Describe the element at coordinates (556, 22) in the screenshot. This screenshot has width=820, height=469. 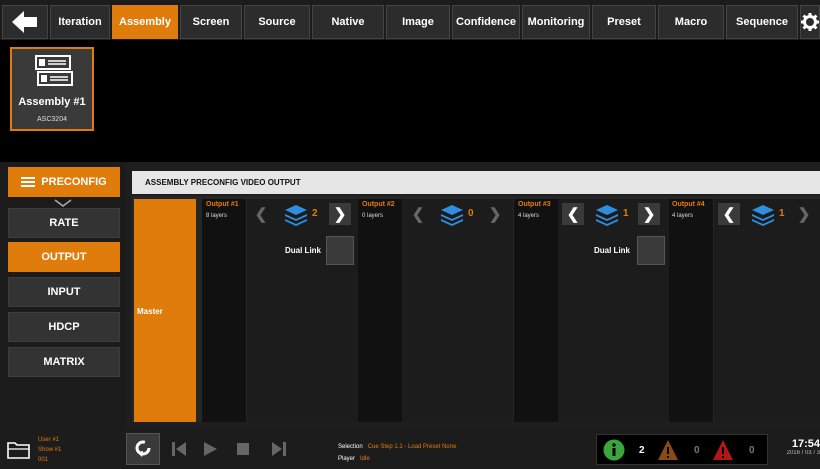
I see `tab-monitoring: Monitoring` at that location.